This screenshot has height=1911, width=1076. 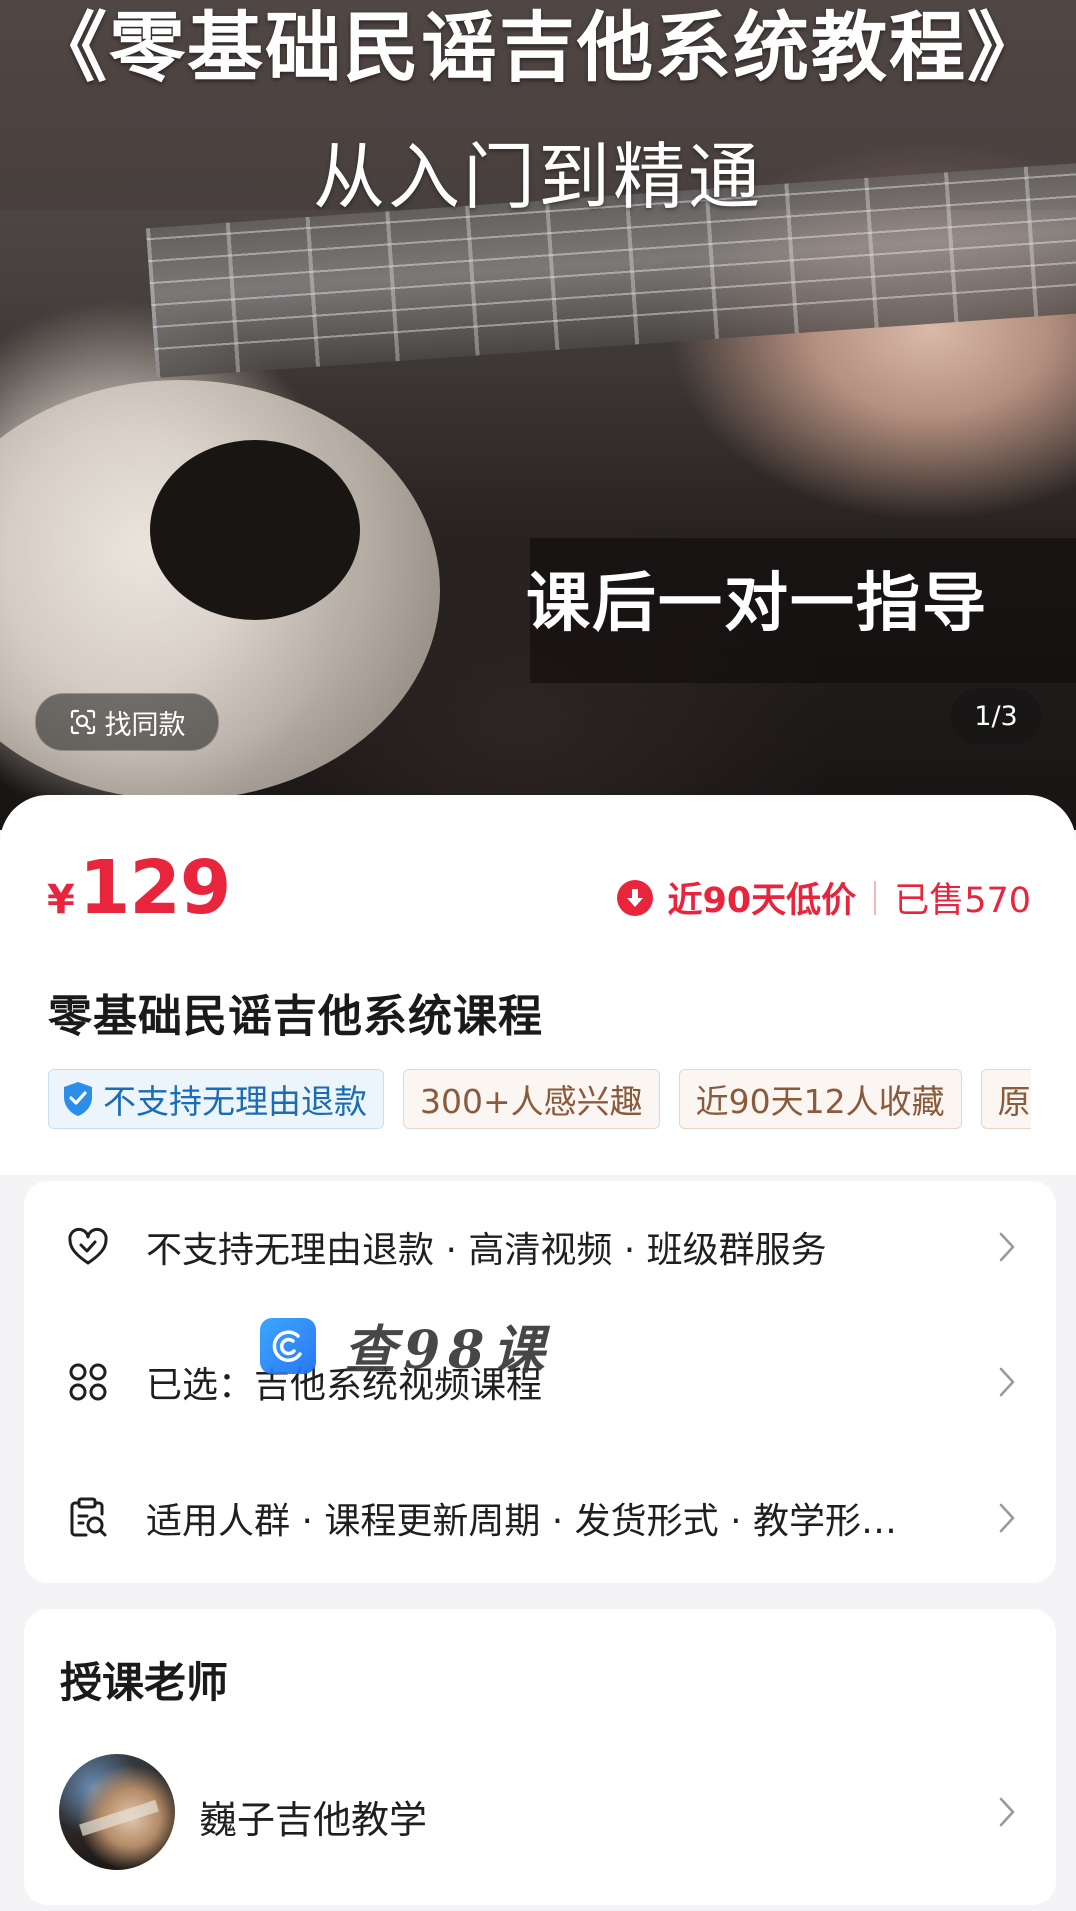 I want to click on tag-list: 不支持无理由退款 300+人感兴趣 近90天12人收藏 原, so click(x=539, y=1101).